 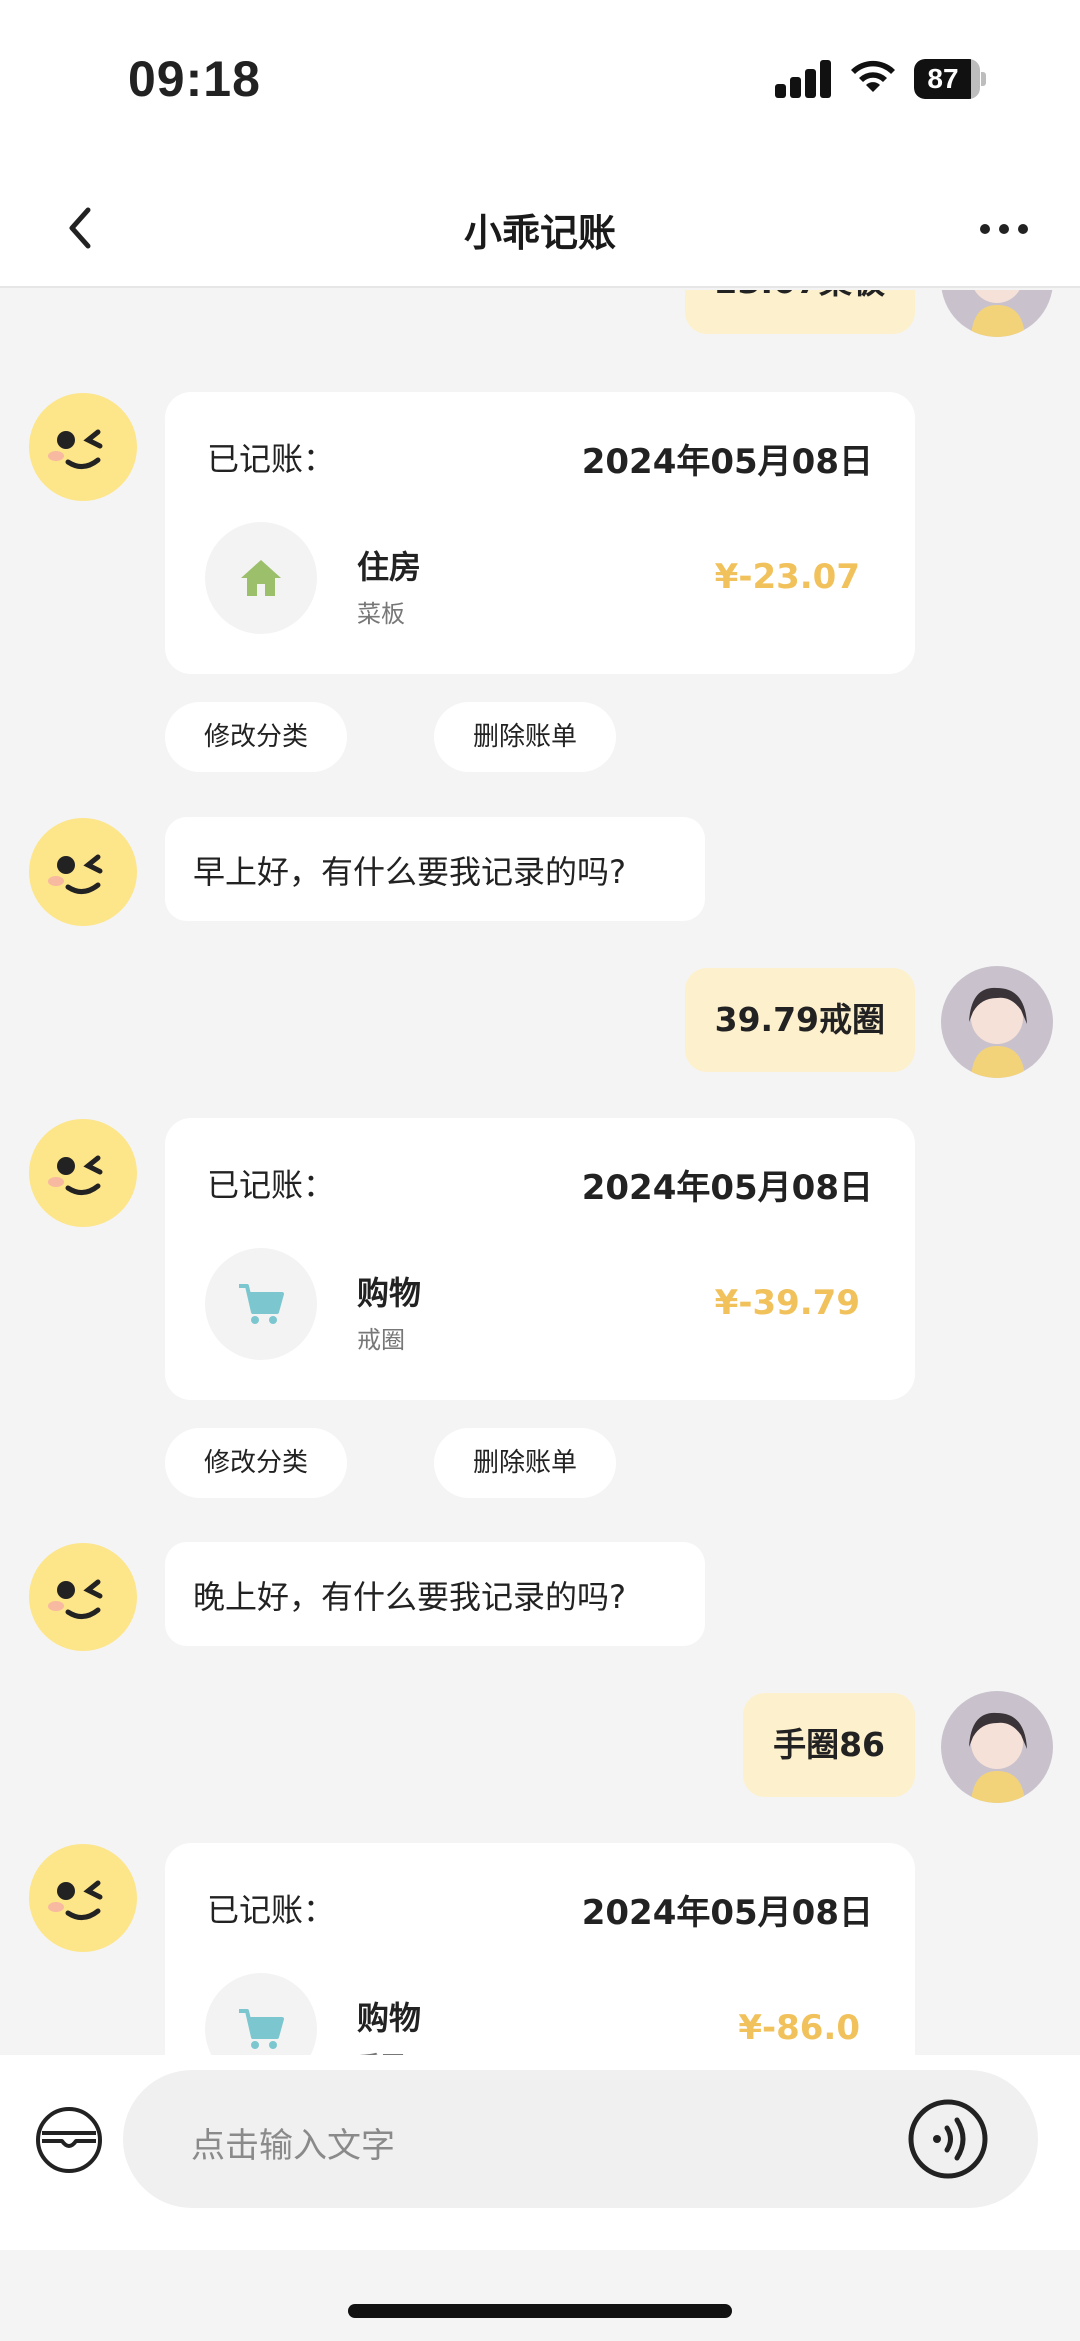 What do you see at coordinates (873, 76) in the screenshot?
I see `wifi-icon` at bounding box center [873, 76].